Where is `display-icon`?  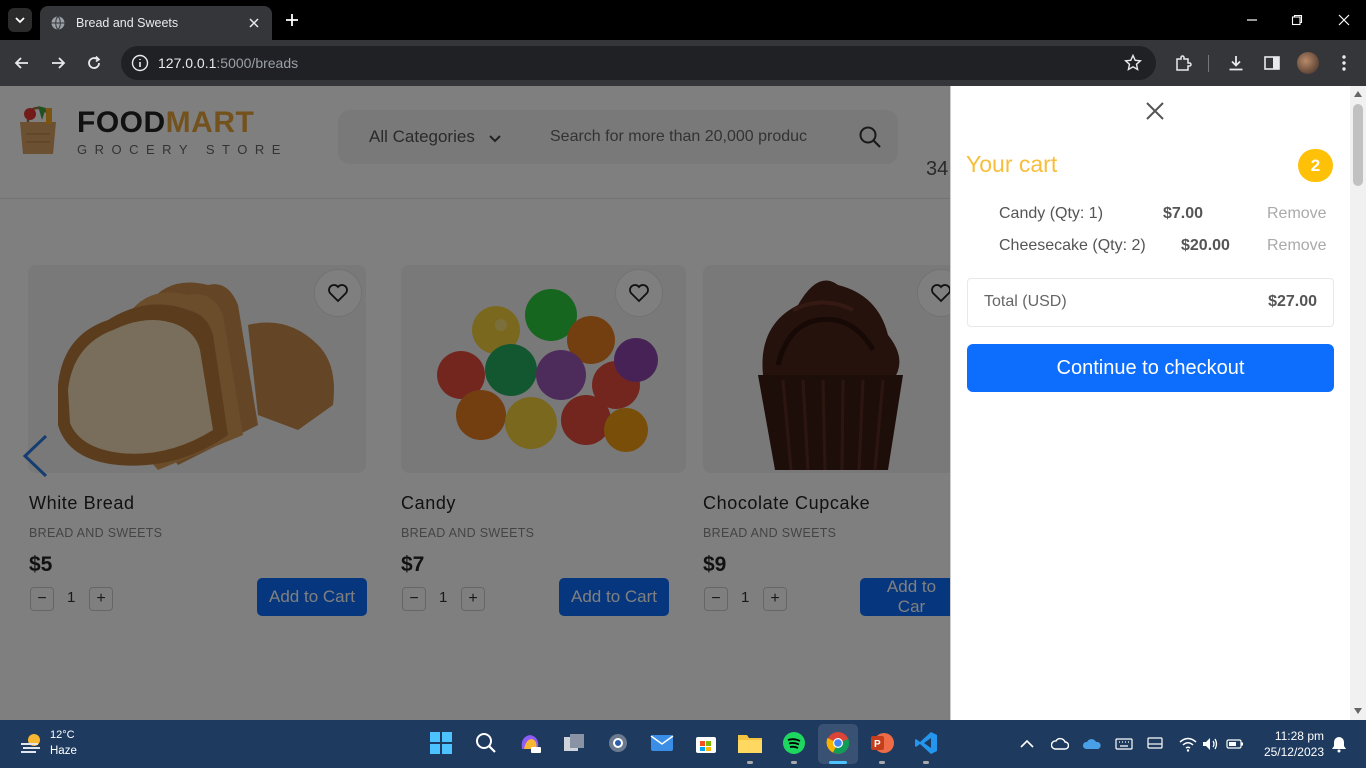 display-icon is located at coordinates (1155, 744).